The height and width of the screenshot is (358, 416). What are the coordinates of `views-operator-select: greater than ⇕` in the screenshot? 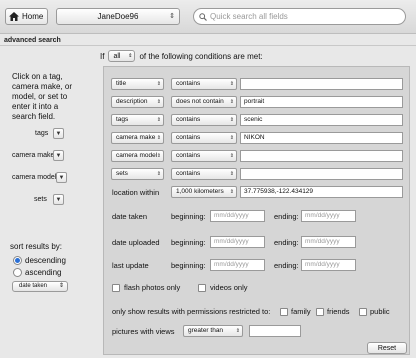 It's located at (213, 331).